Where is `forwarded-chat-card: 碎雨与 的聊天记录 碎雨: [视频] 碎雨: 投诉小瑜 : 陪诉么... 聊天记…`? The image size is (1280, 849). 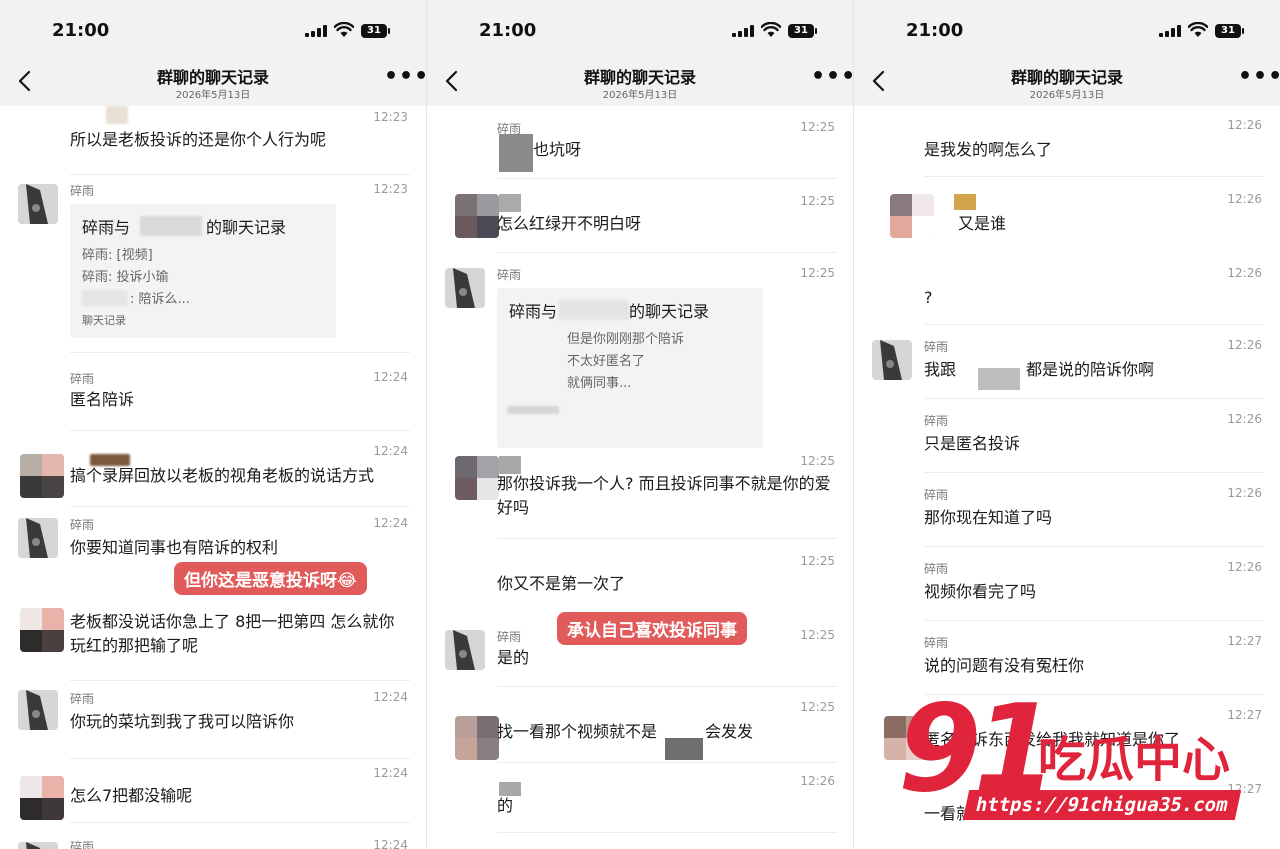 forwarded-chat-card: 碎雨与 的聊天记录 碎雨: [视频] 碎雨: 投诉小瑜 : 陪诉么... 聊天记… is located at coordinates (203, 271).